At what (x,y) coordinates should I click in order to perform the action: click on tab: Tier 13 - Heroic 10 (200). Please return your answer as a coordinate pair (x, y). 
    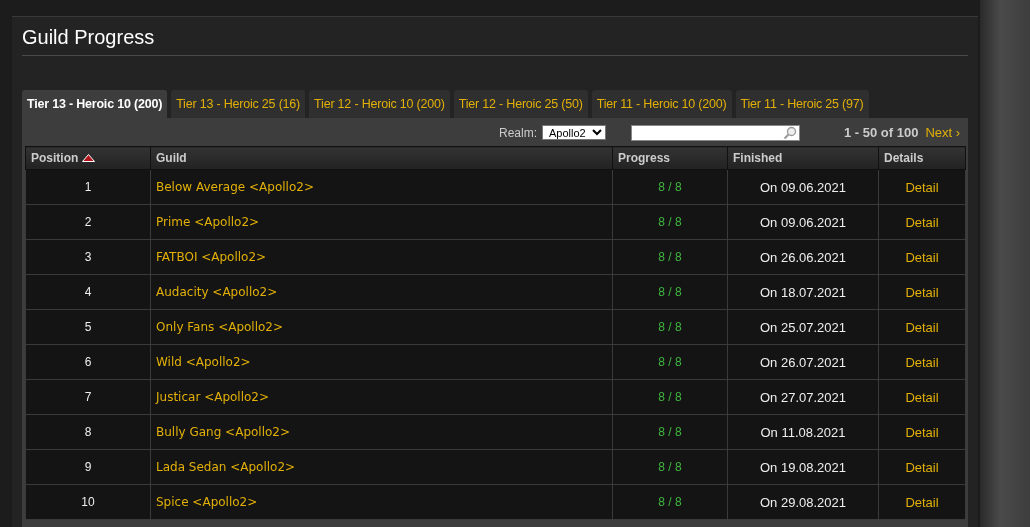
    Looking at the image, I should click on (95, 104).